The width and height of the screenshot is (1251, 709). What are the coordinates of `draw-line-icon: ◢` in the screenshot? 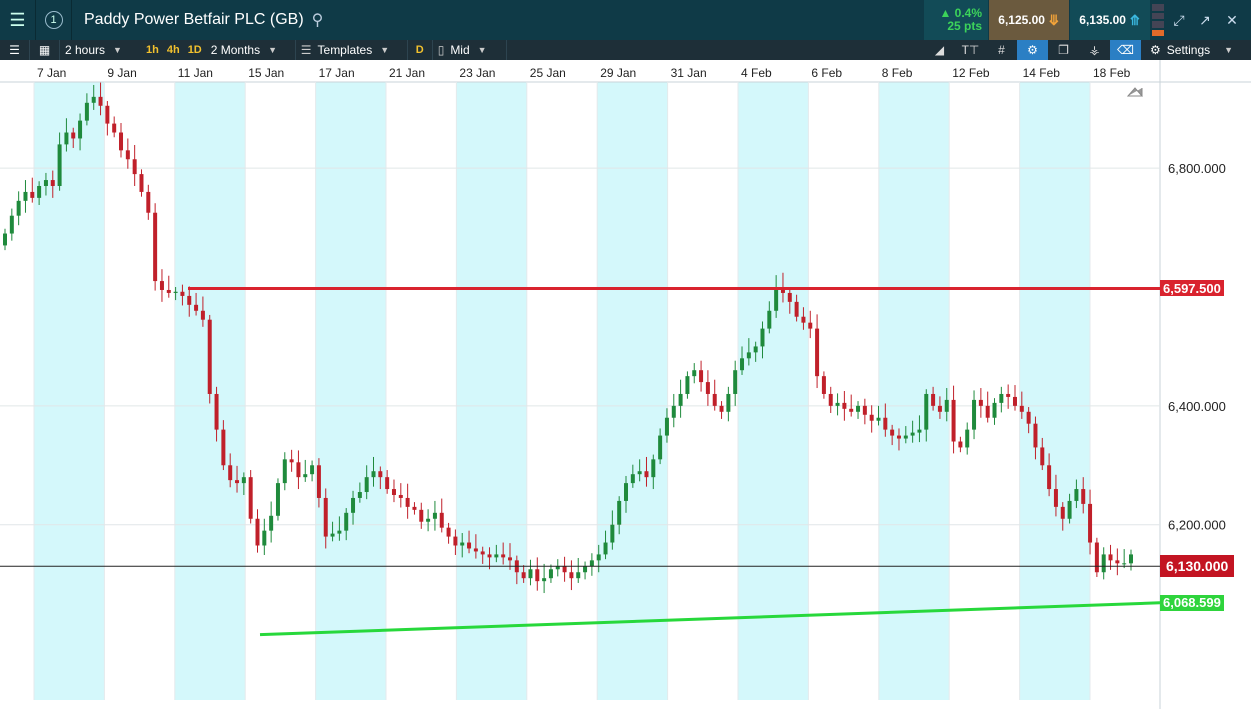 It's located at (939, 50).